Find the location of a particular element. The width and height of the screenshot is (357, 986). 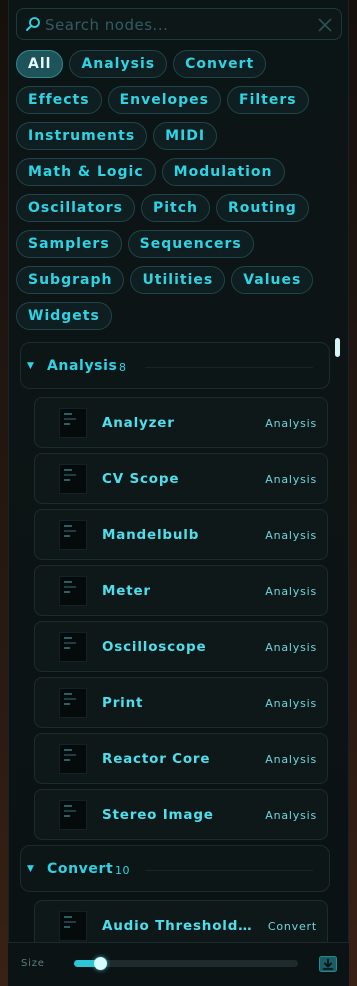

node-item: Mandelbulb Analysis is located at coordinates (181, 534).